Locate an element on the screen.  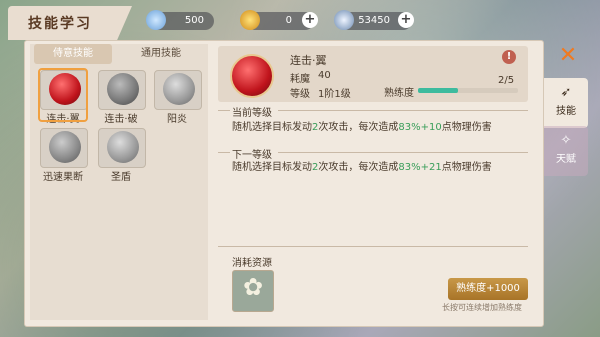
proficiency-bar is located at coordinates (468, 90).